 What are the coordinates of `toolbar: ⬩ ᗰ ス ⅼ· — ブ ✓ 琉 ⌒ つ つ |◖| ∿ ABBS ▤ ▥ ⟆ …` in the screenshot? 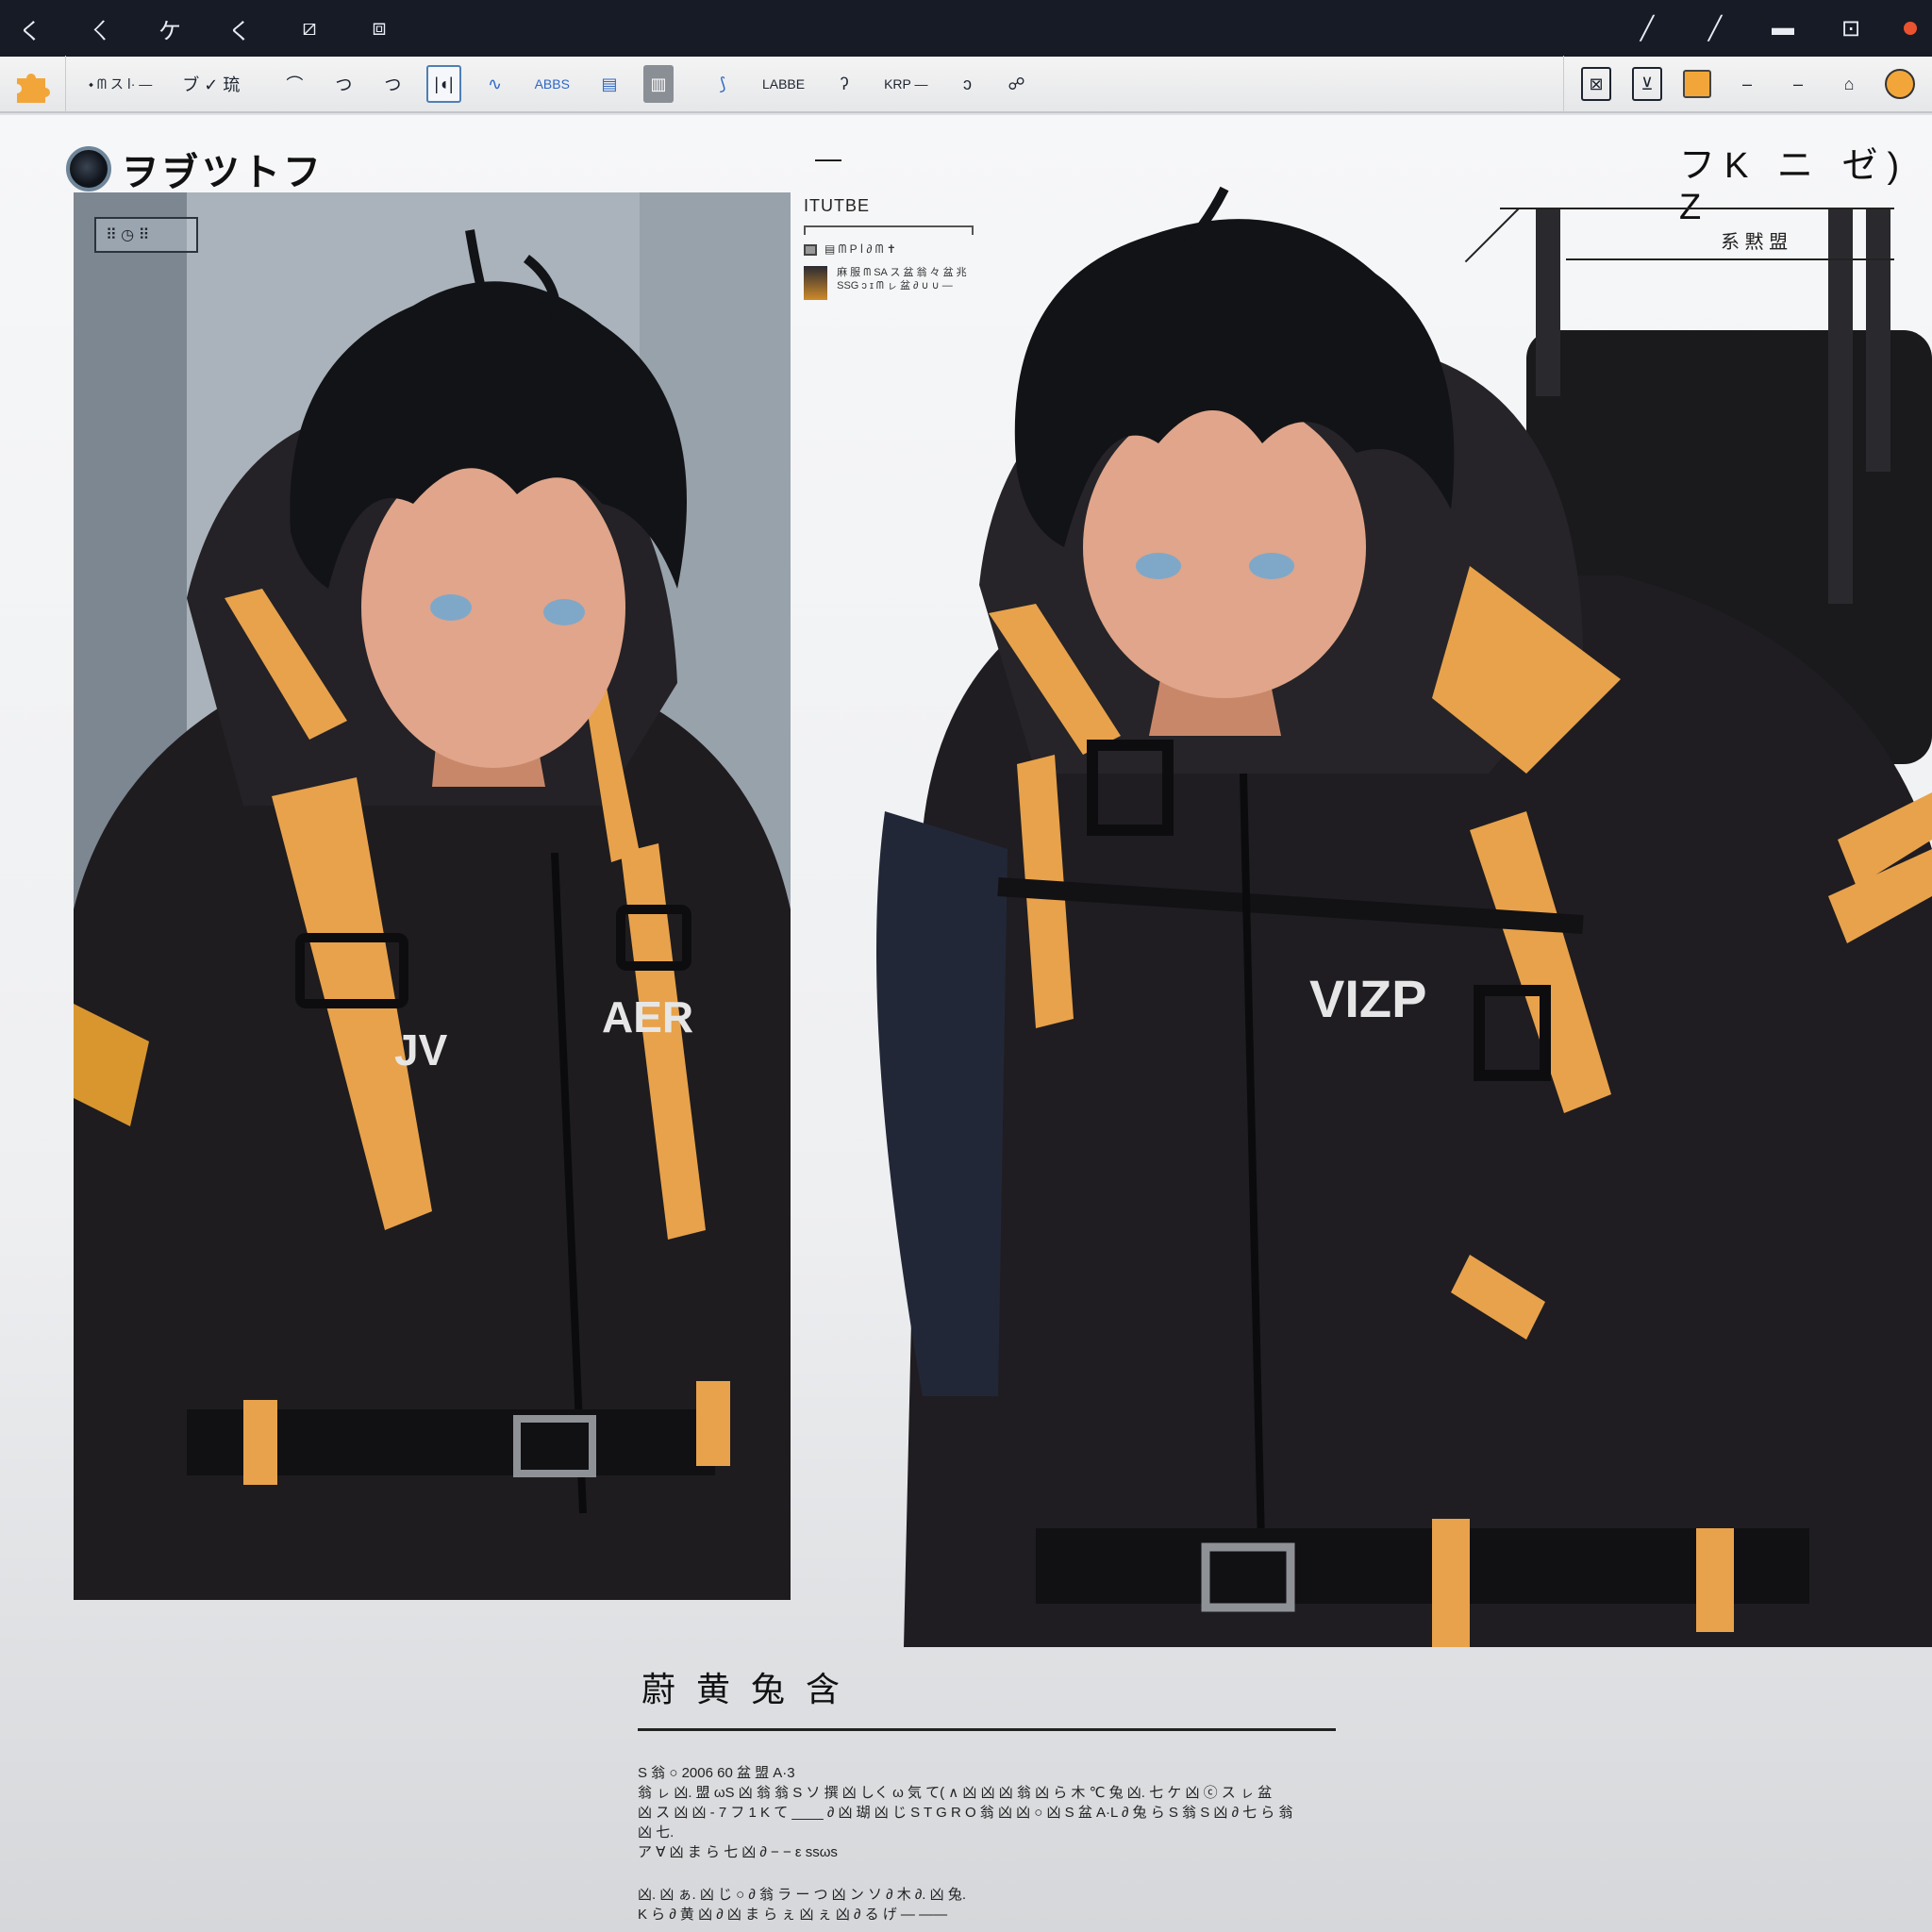 It's located at (966, 85).